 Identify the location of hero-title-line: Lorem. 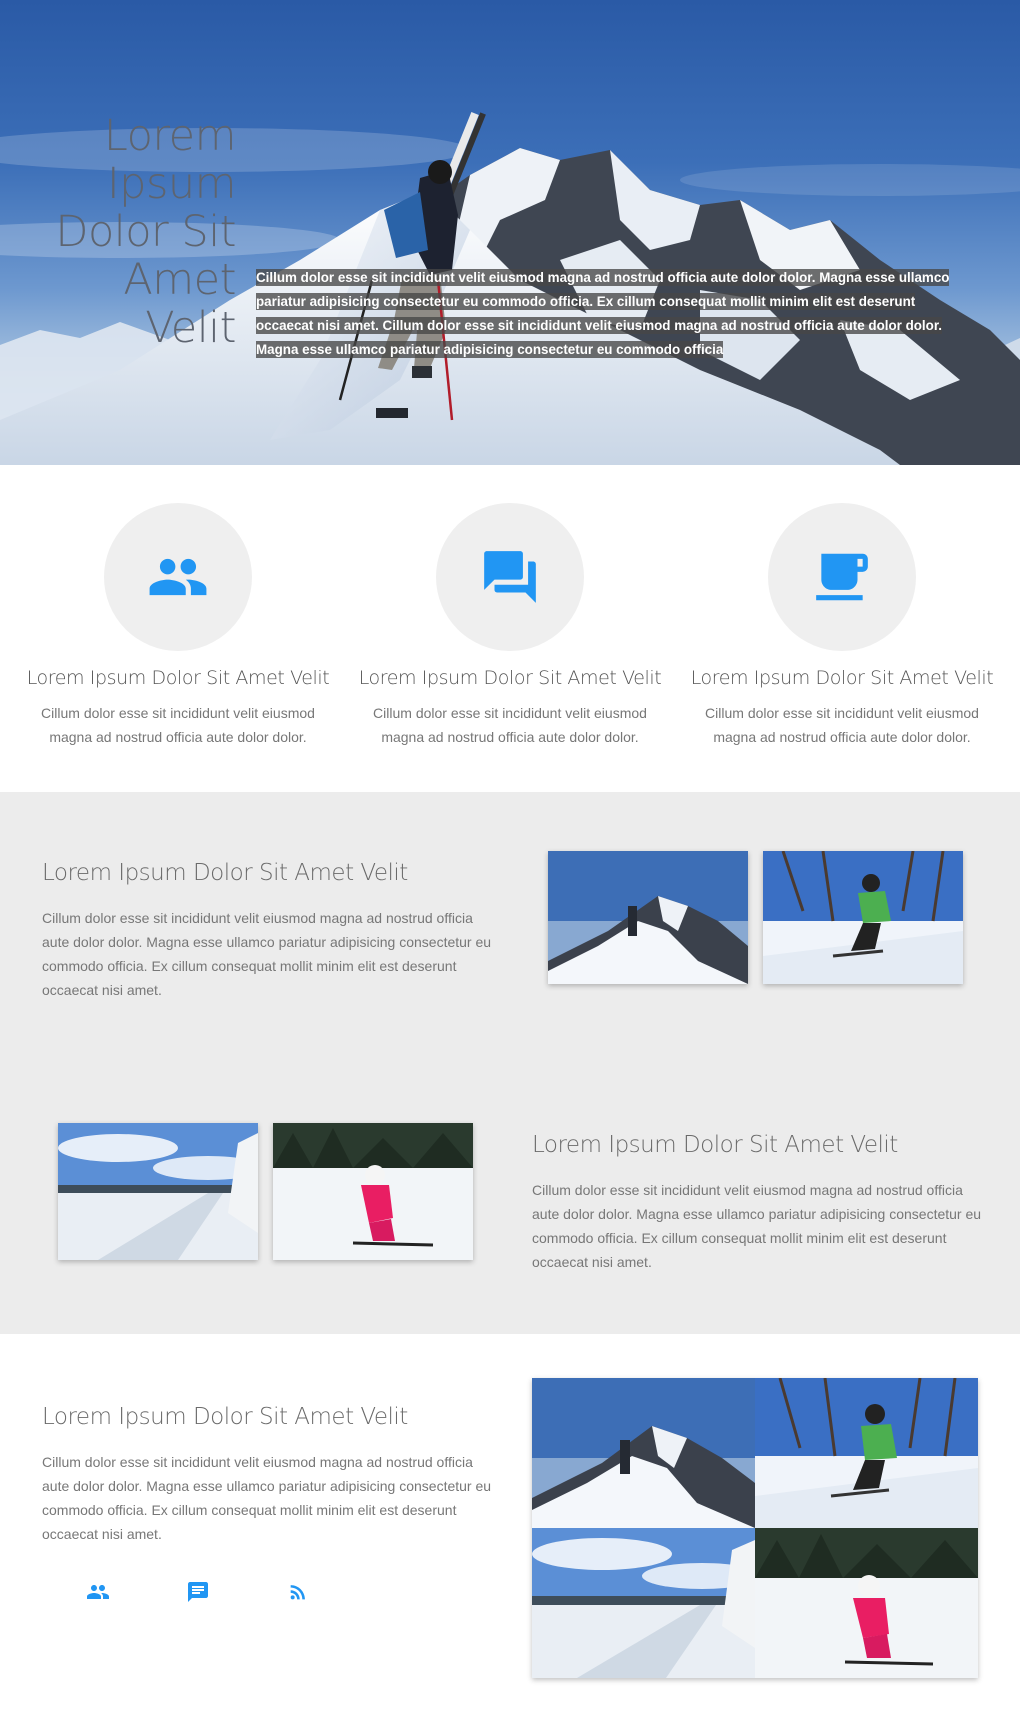
(170, 136).